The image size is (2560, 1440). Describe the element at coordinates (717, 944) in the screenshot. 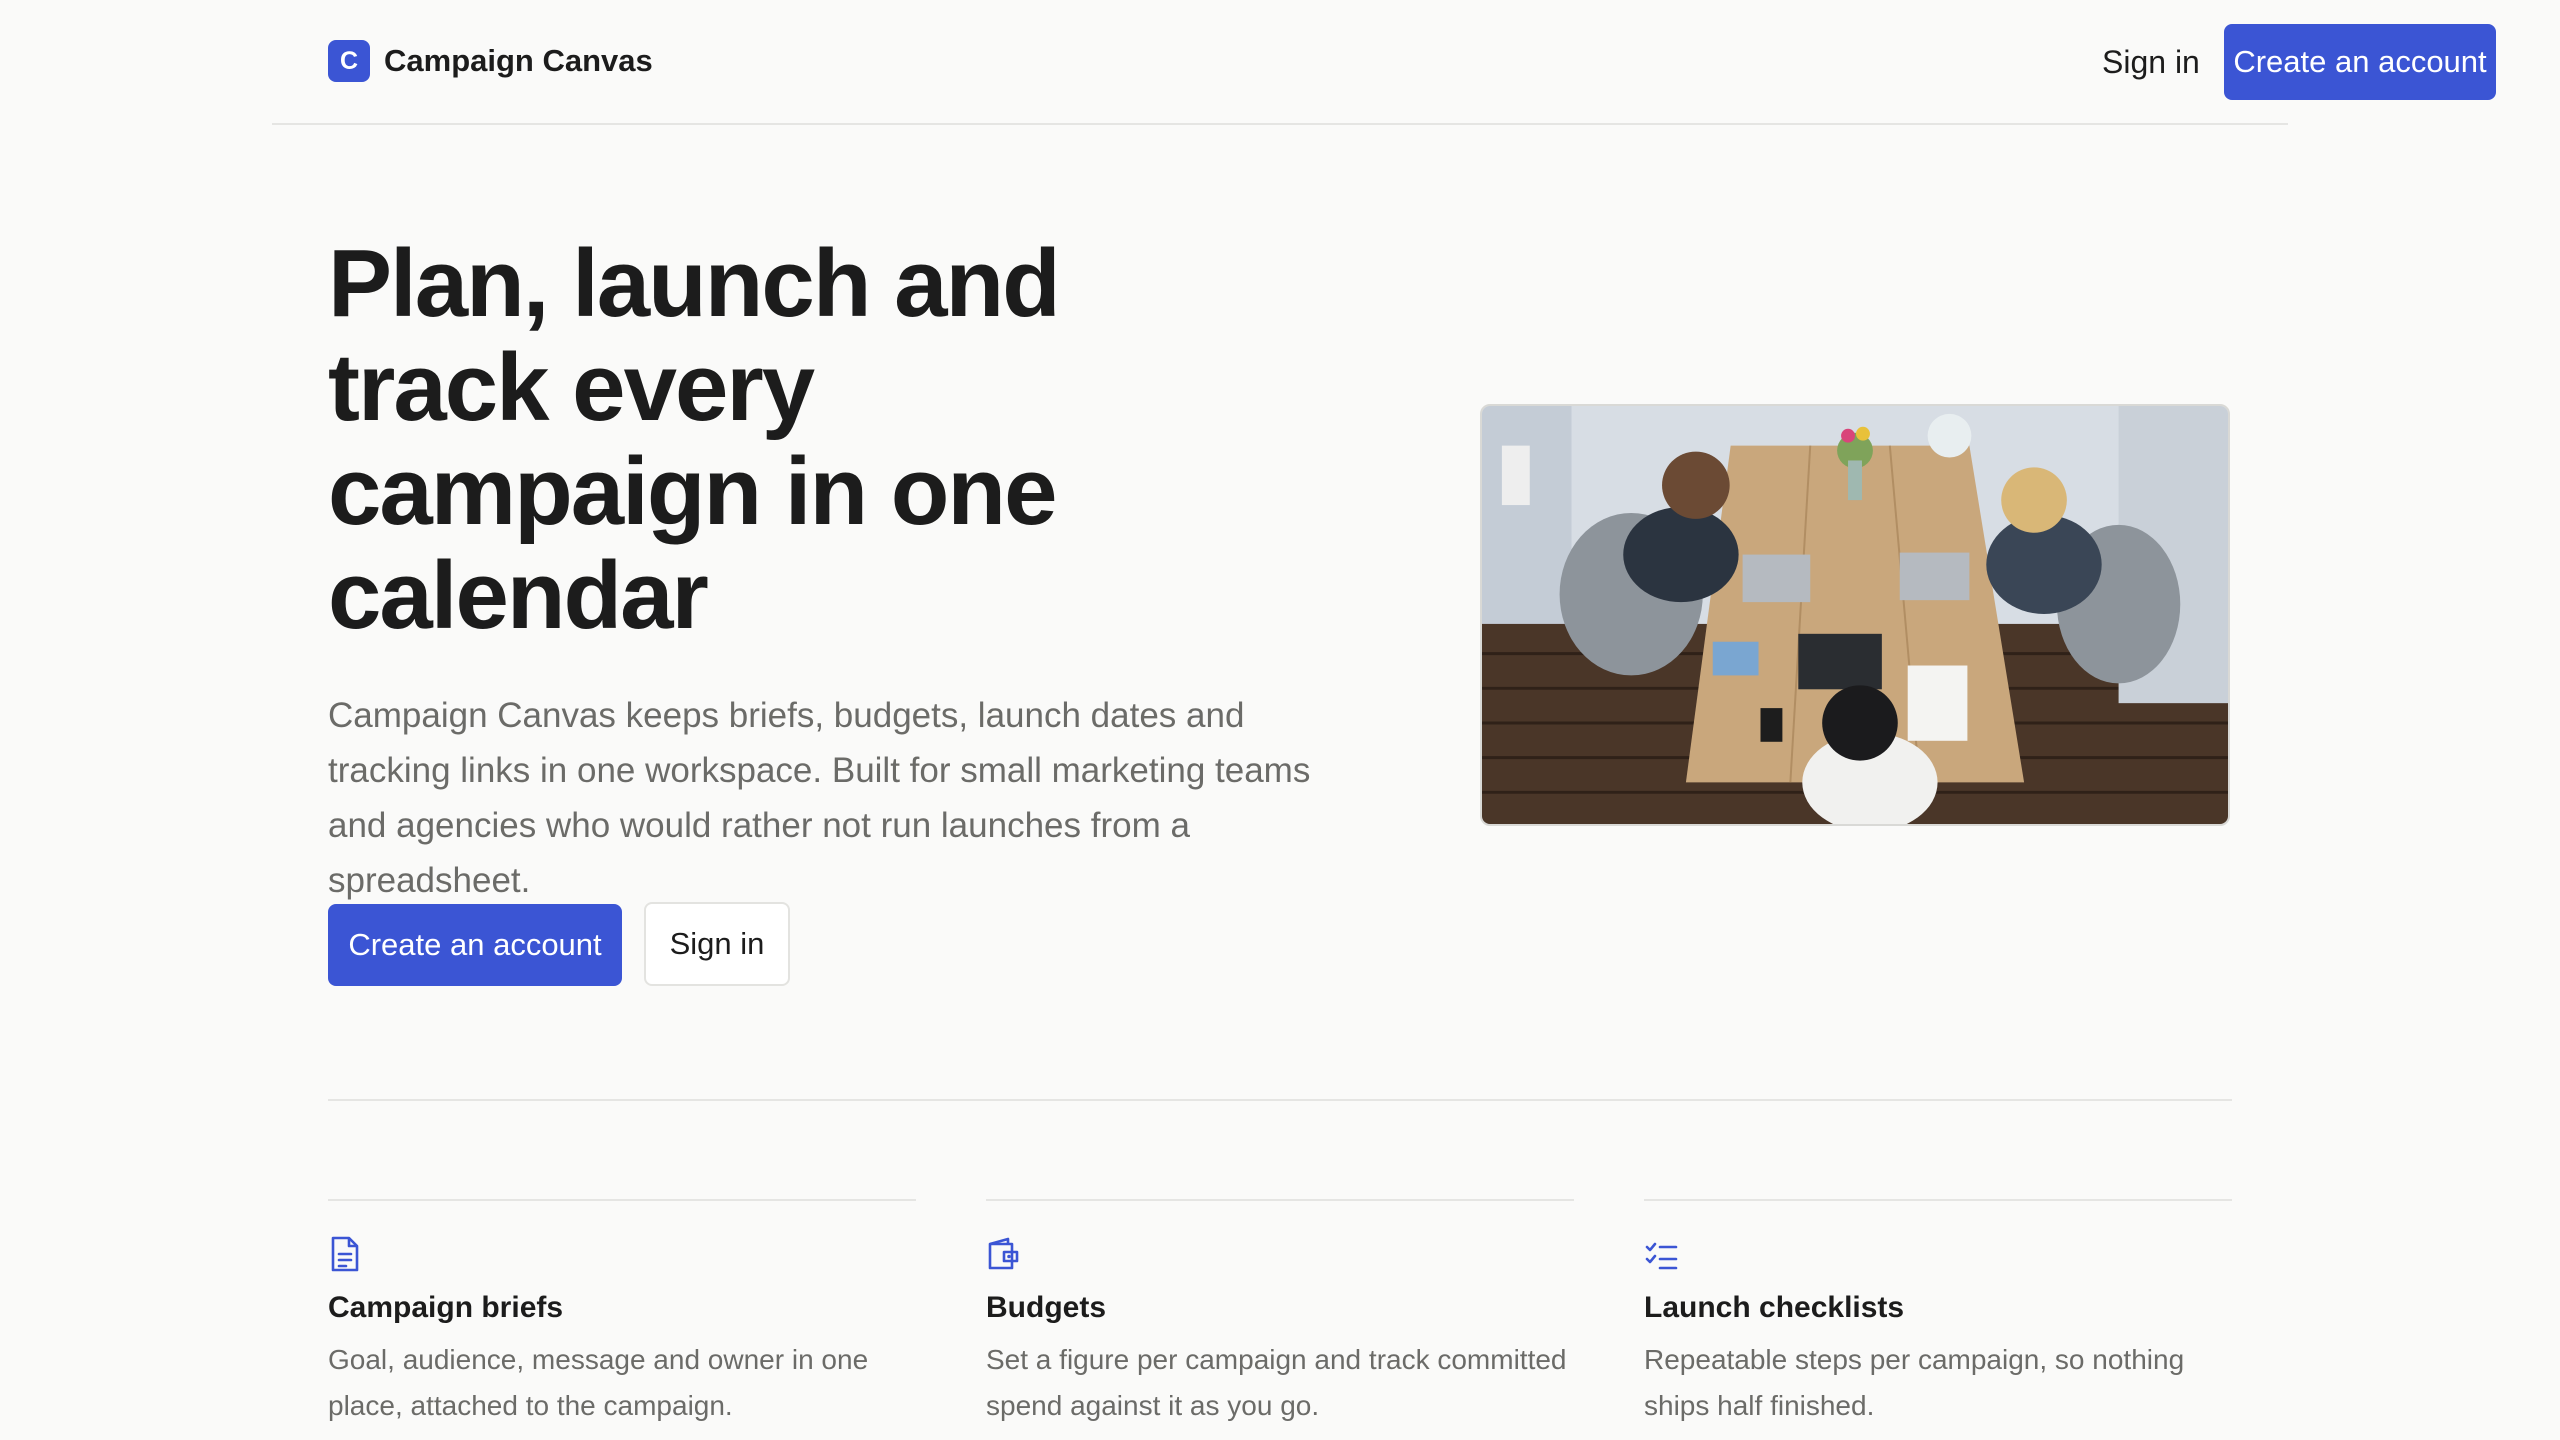

I see `hero-sign-in-button: Sign in` at that location.